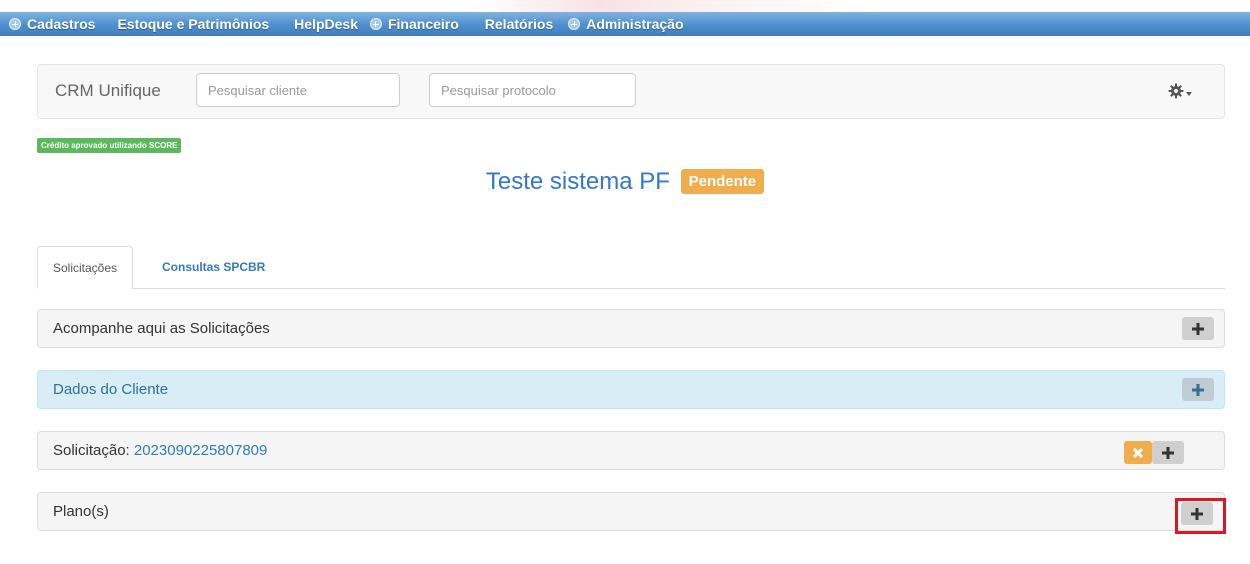  Describe the element at coordinates (635, 24) in the screenshot. I see `menu-item-label: Administração` at that location.